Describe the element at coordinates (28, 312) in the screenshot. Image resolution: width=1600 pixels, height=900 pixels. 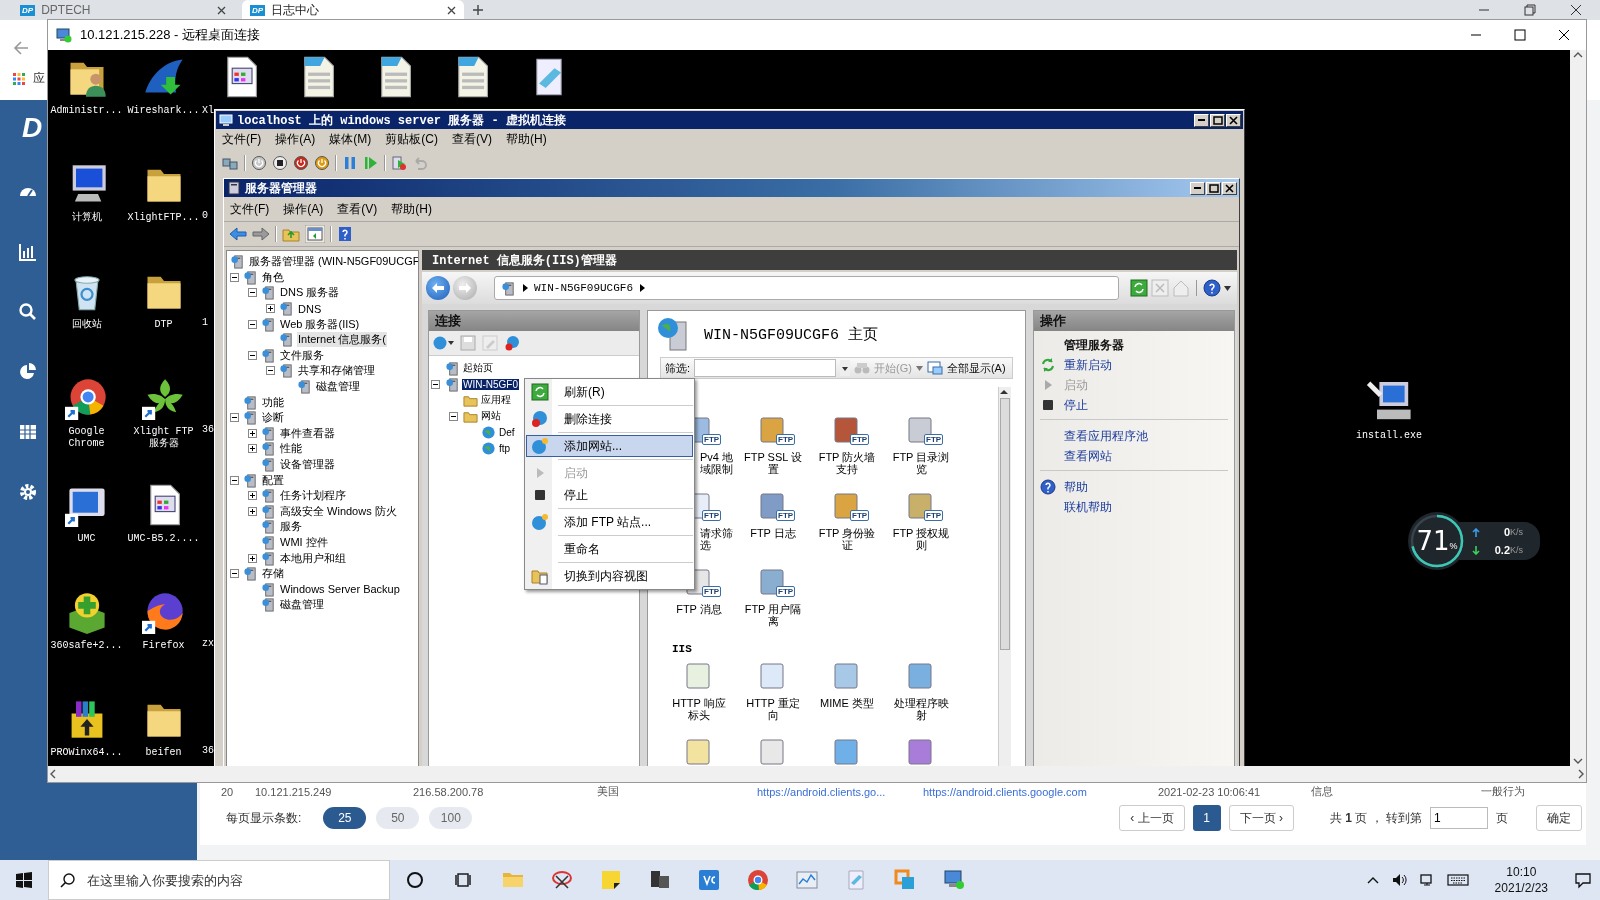
I see `search-icon` at that location.